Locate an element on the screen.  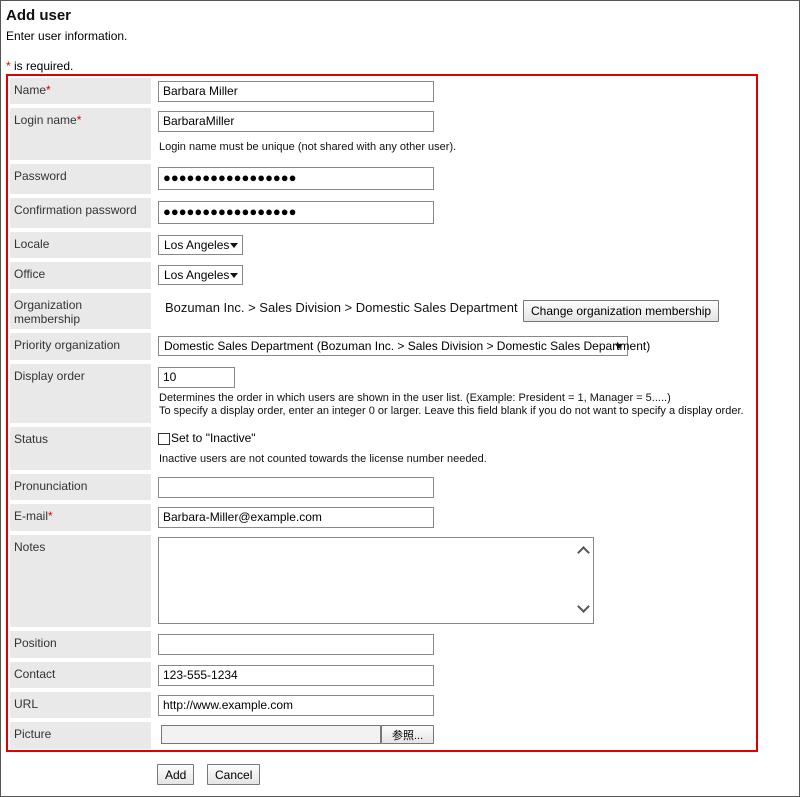
required-note: * is required. is located at coordinates (39, 66).